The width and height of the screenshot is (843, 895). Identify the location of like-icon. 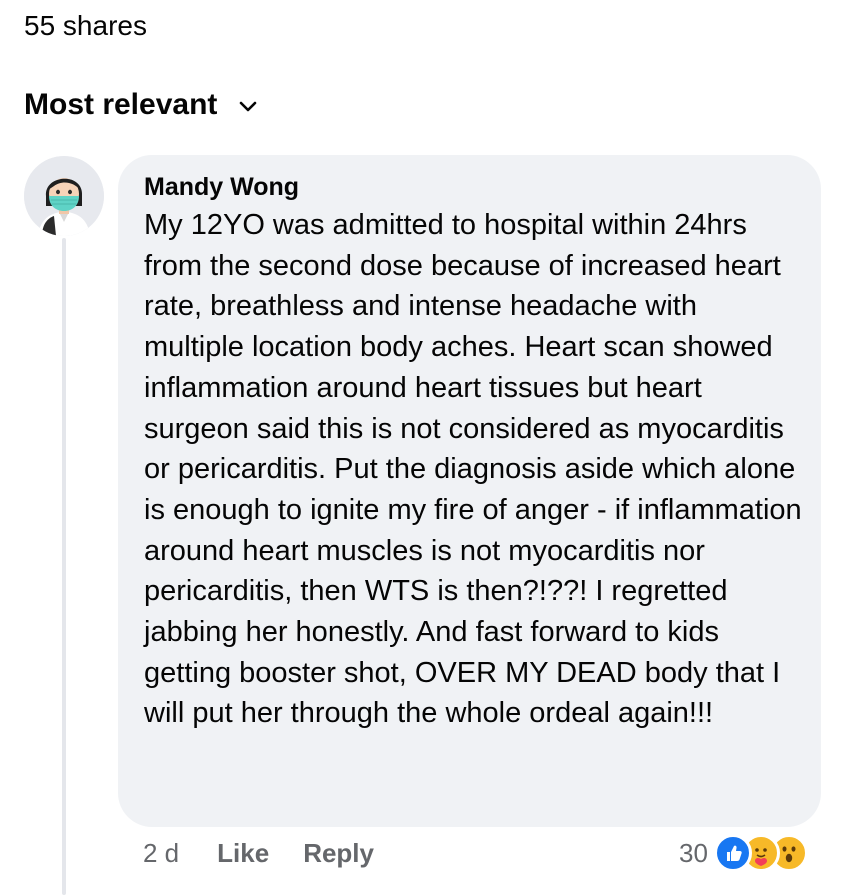
(732, 853).